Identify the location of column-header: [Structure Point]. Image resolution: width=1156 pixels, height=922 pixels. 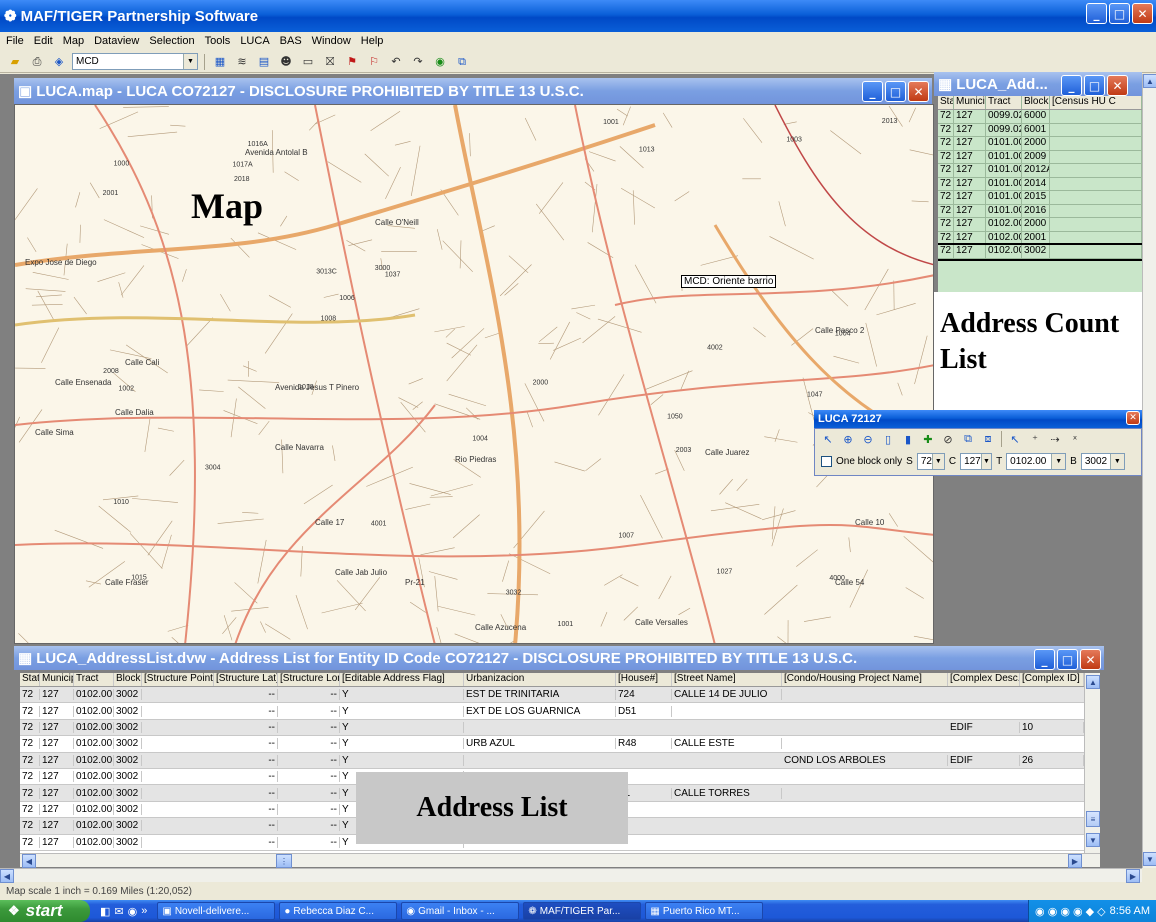
(178, 679).